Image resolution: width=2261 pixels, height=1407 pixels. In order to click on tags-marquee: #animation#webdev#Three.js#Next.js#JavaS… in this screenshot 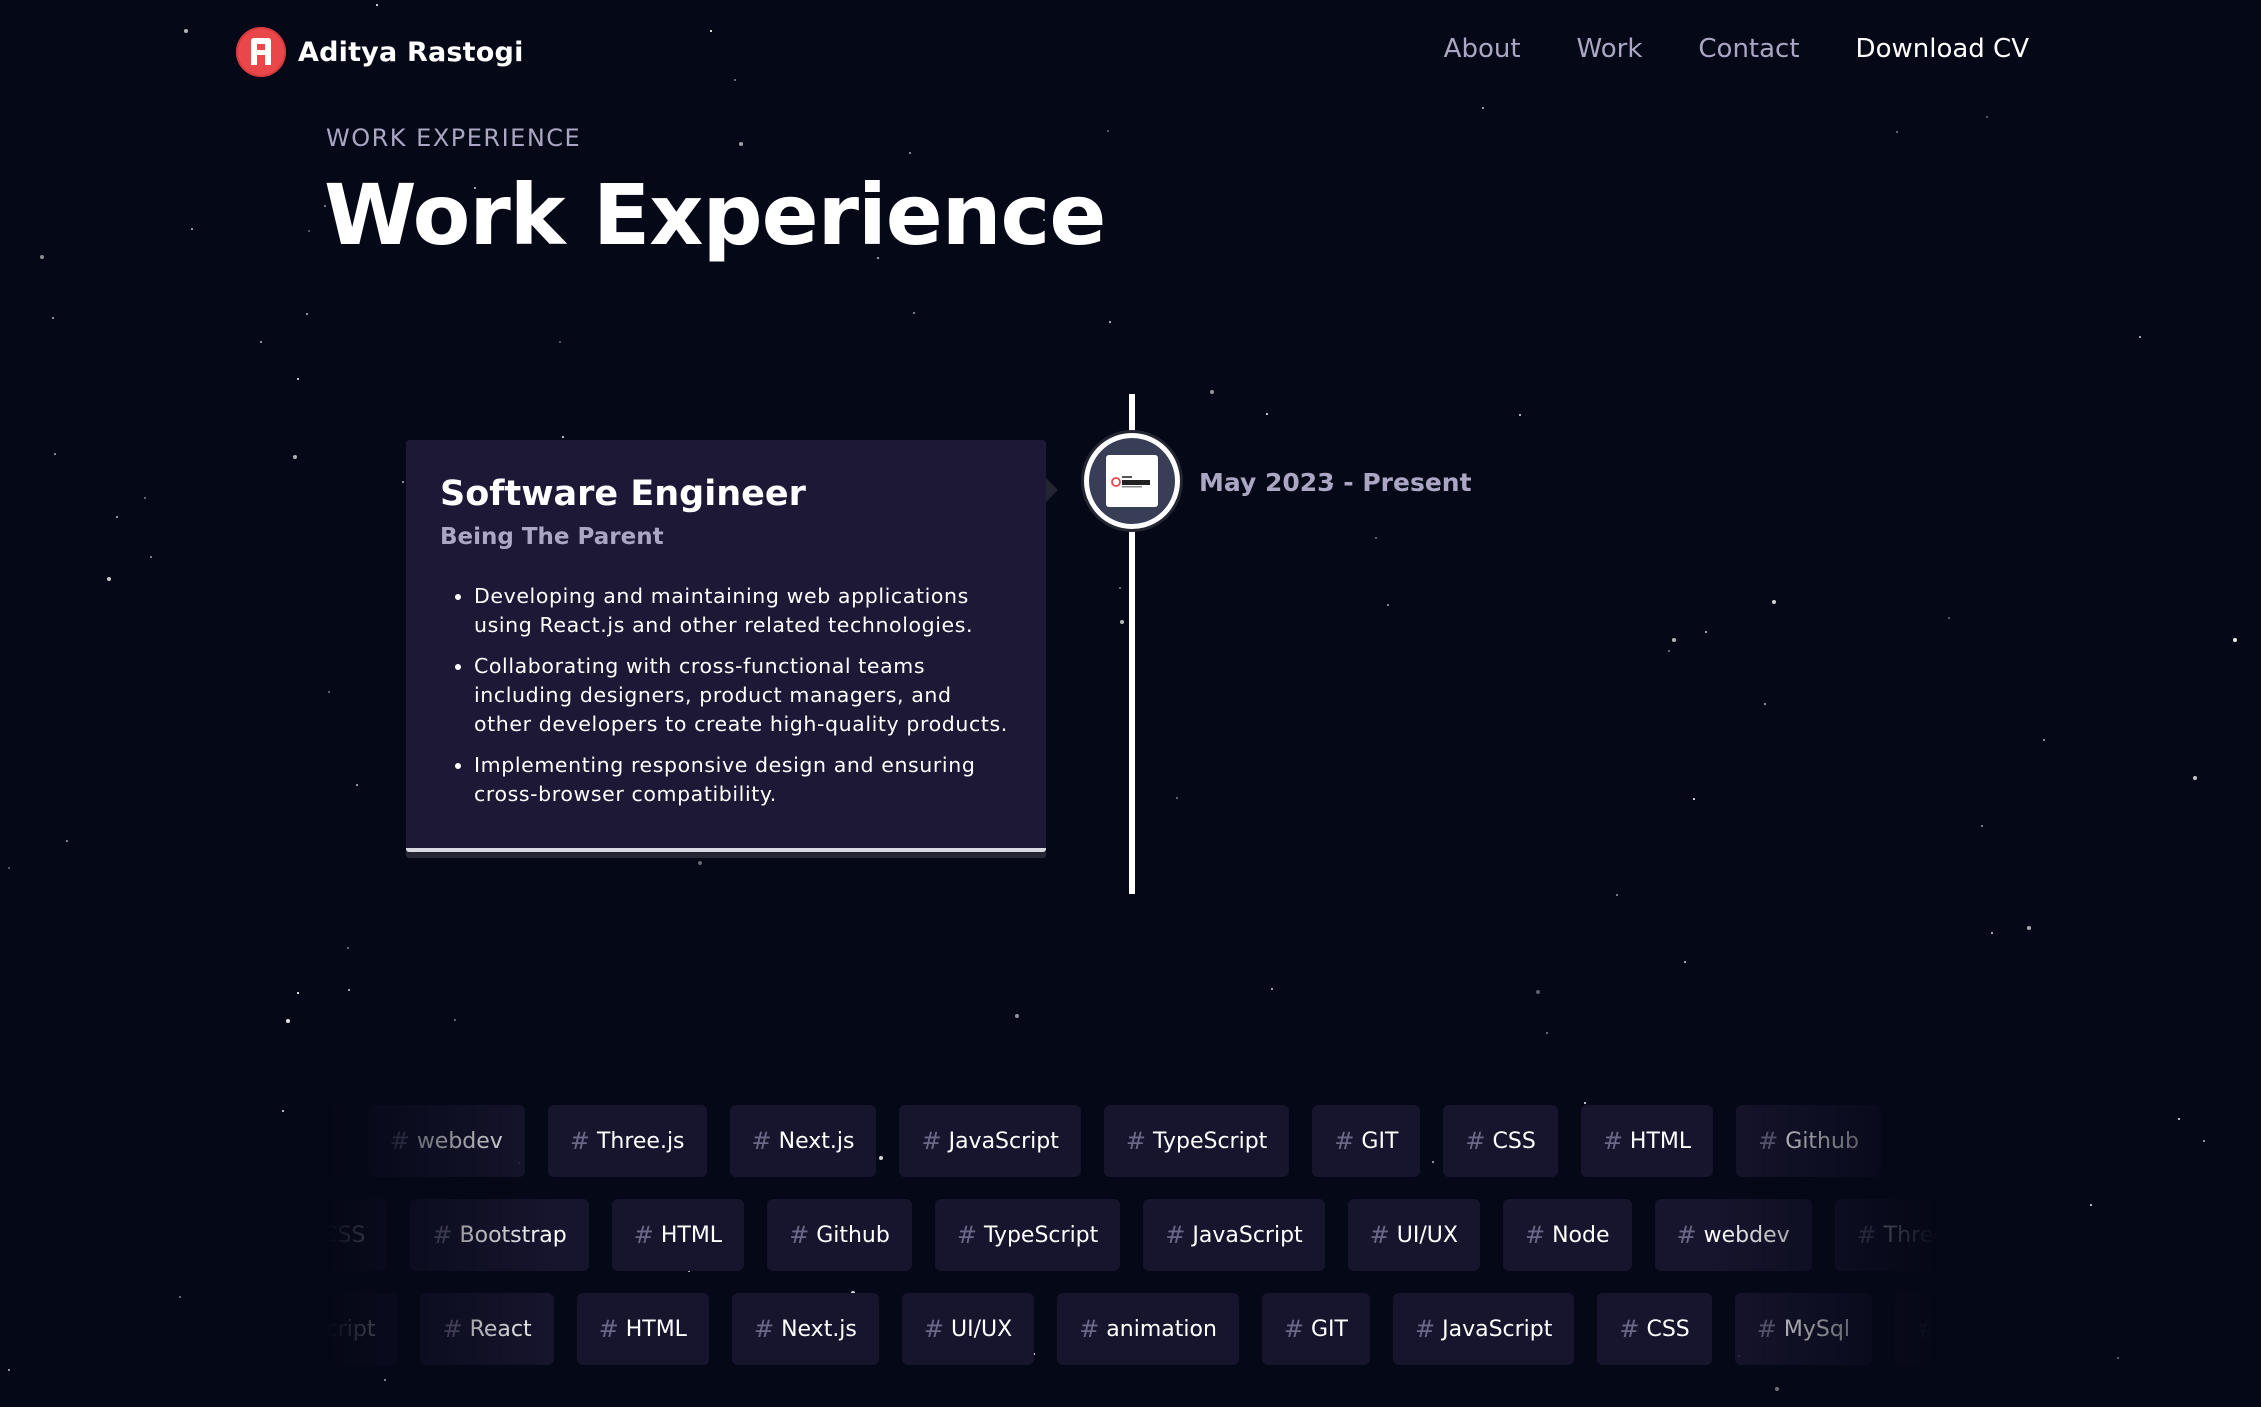, I will do `click(1132, 1239)`.